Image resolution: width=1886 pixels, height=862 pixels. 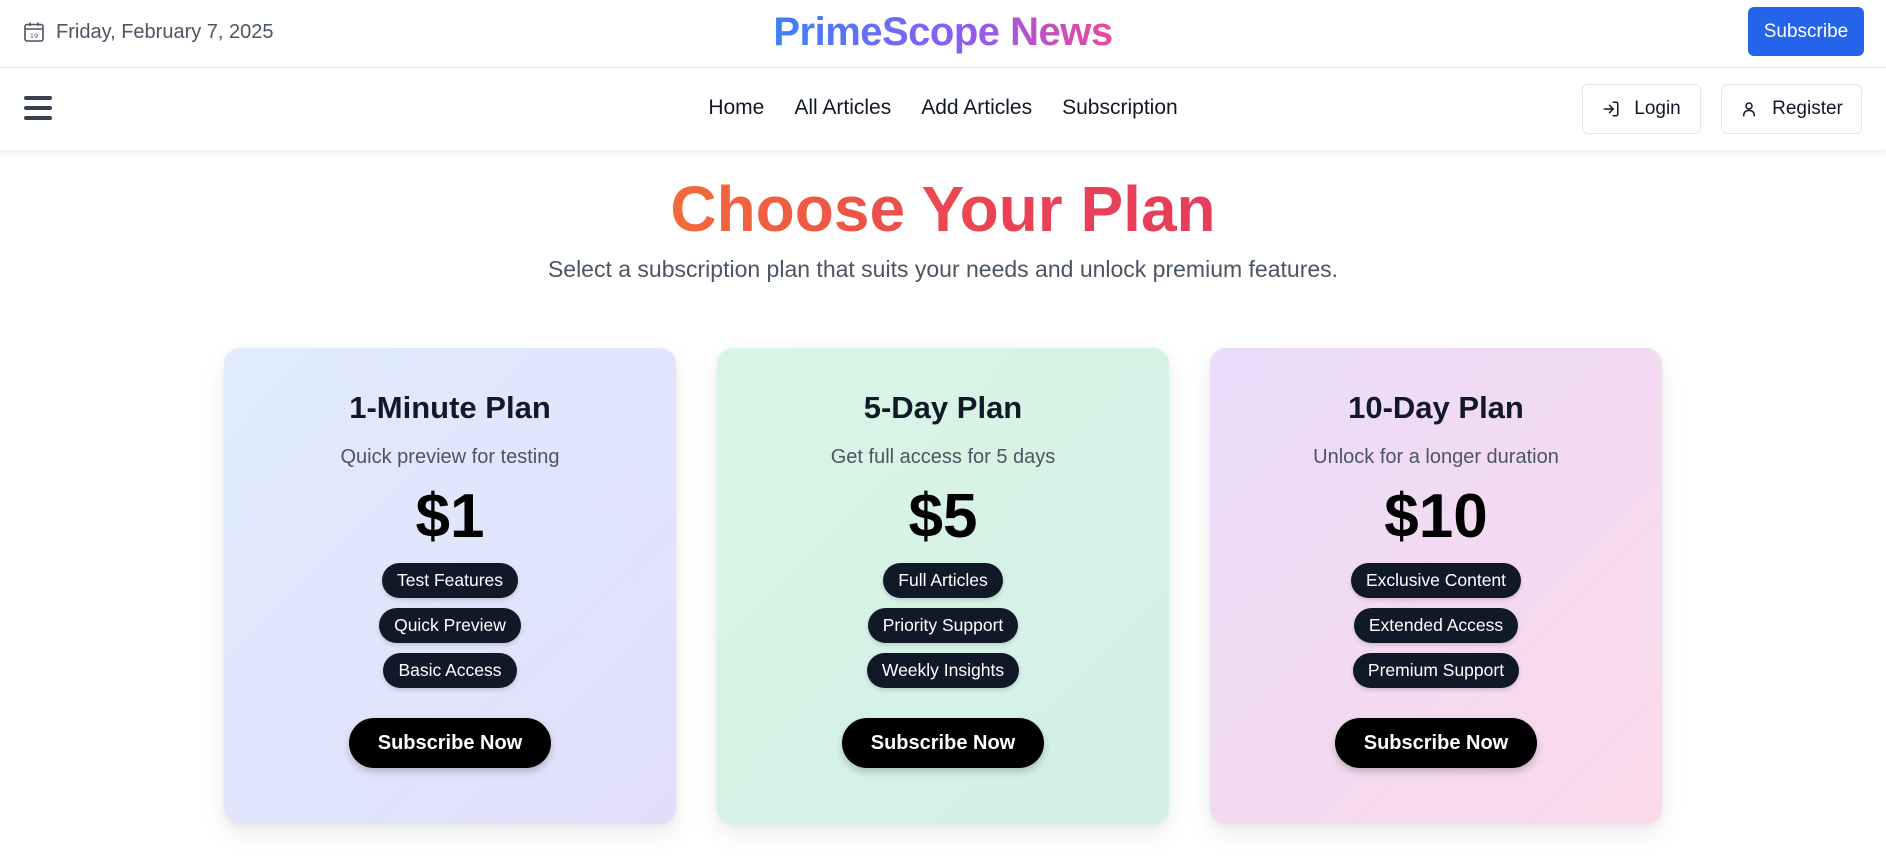 I want to click on register-label: Register, so click(x=1807, y=108).